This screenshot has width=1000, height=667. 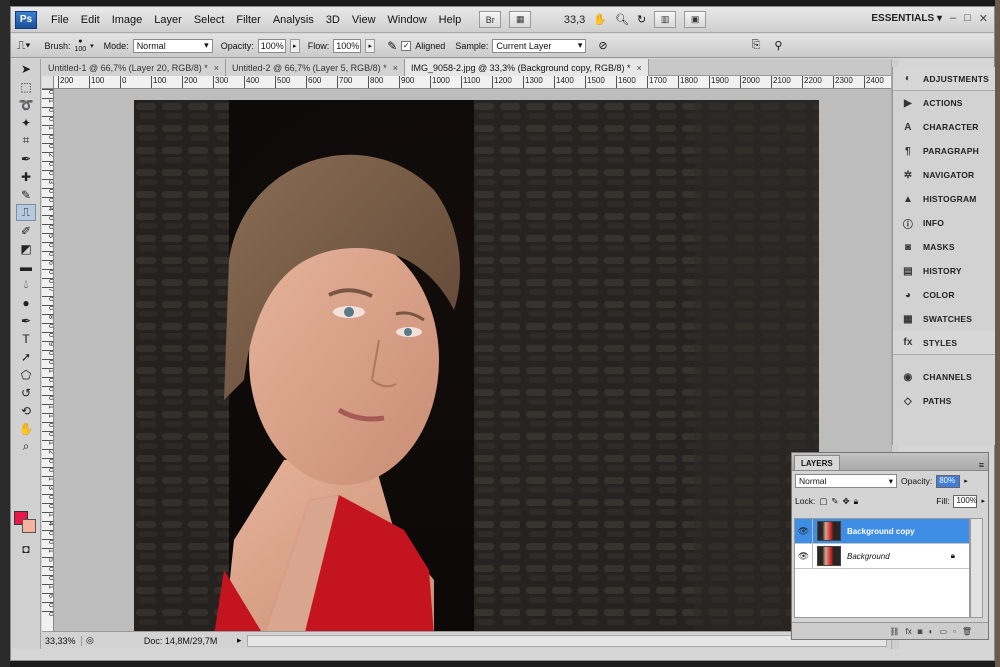 What do you see at coordinates (90, 20) in the screenshot?
I see `menu-edit: Edit` at bounding box center [90, 20].